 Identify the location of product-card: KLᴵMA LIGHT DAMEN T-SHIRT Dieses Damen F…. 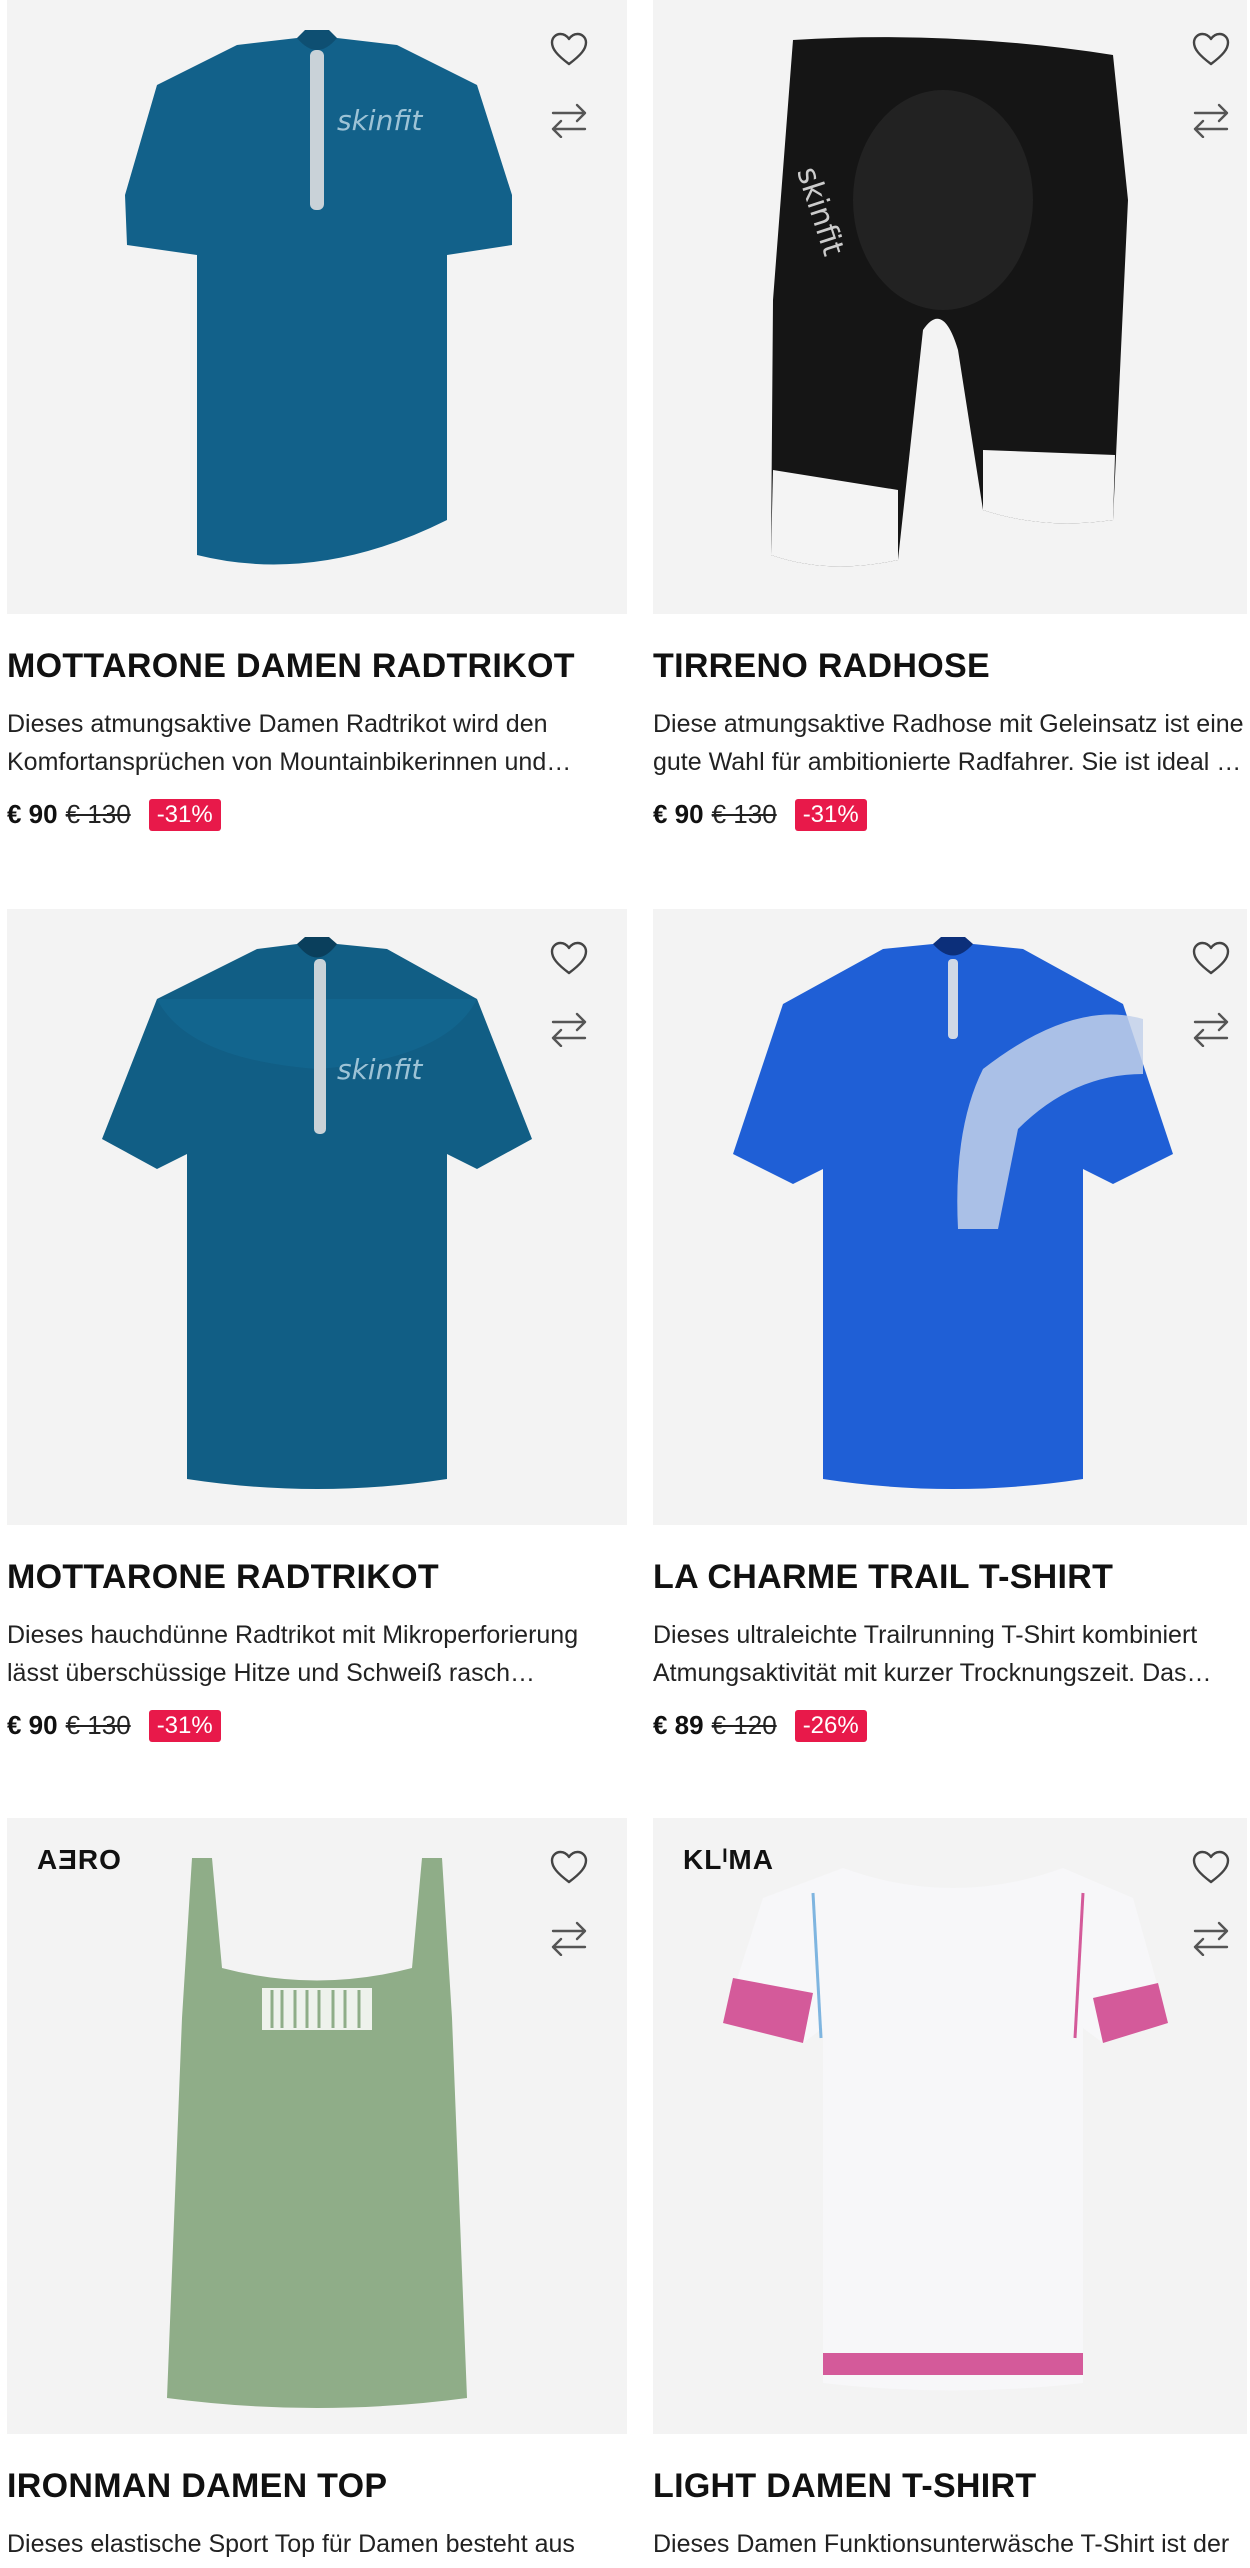
(950, 2193).